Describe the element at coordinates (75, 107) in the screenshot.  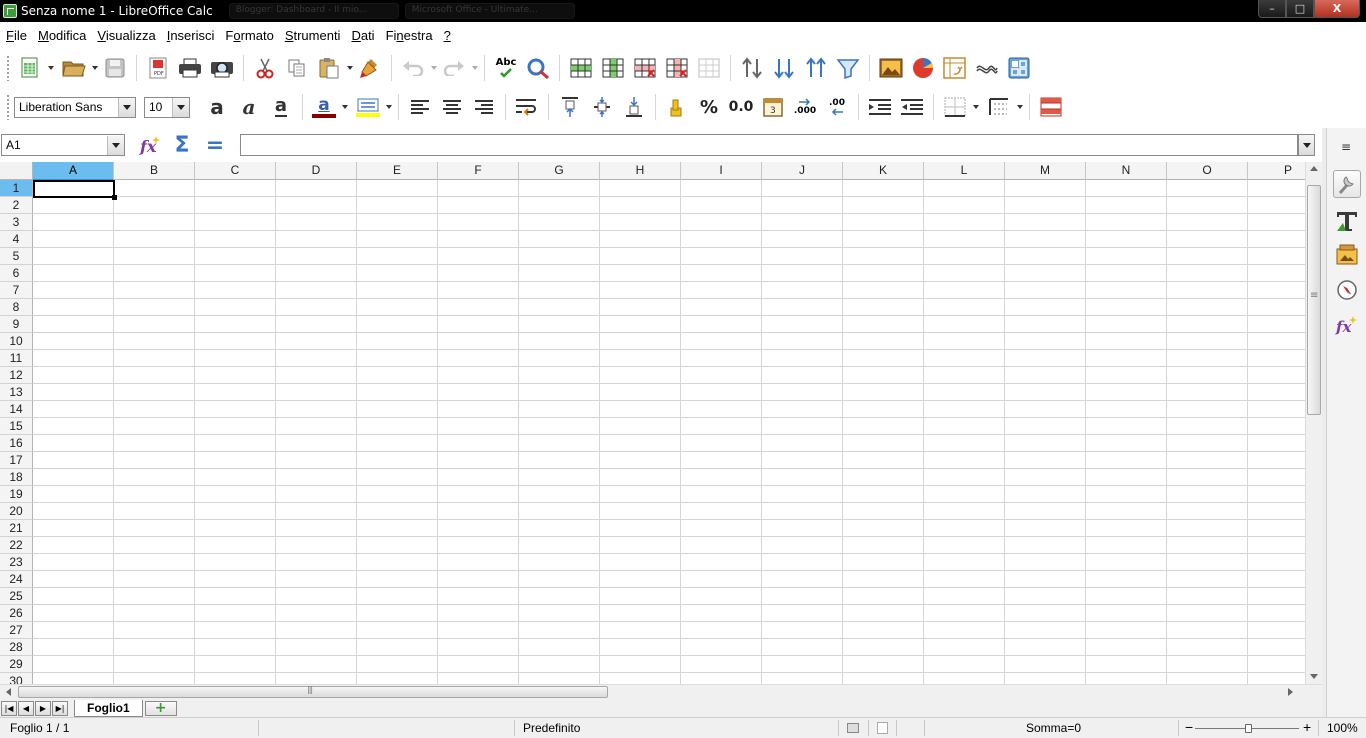
I see `font-name-combobox: Liberation Sans` at that location.